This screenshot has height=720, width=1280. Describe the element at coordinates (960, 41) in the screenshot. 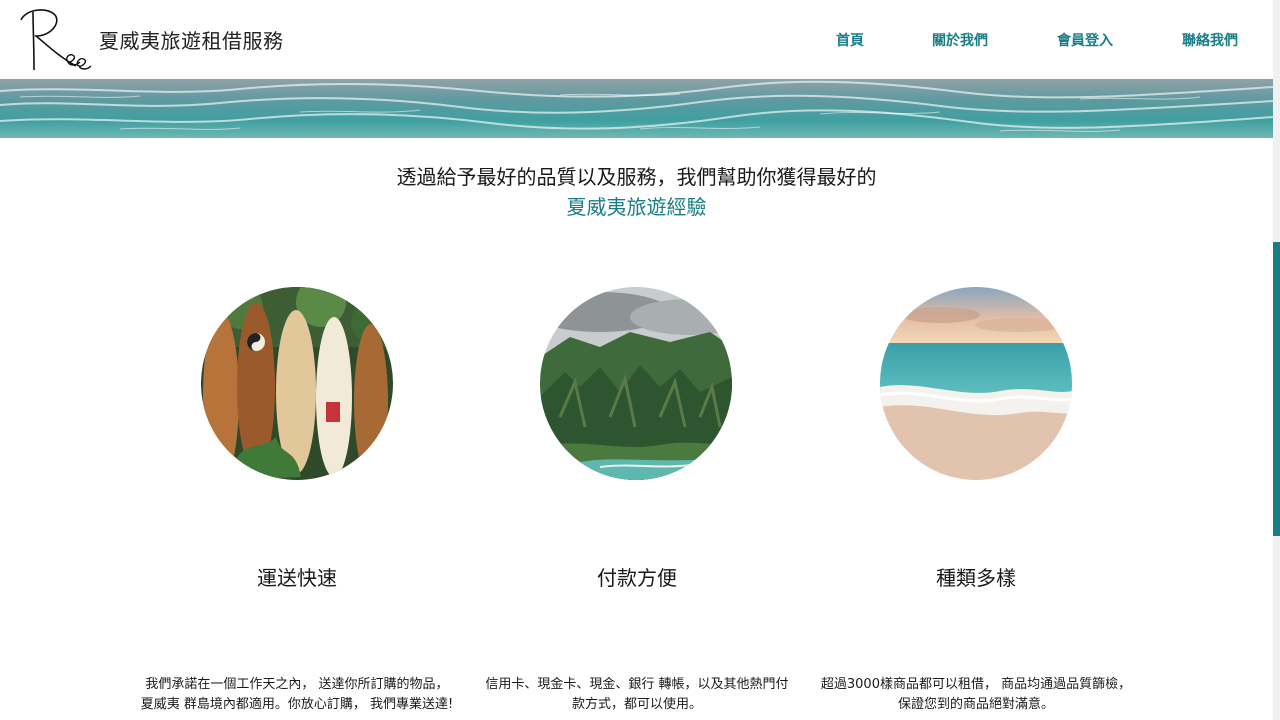

I see `nav-about: 關於我們` at that location.